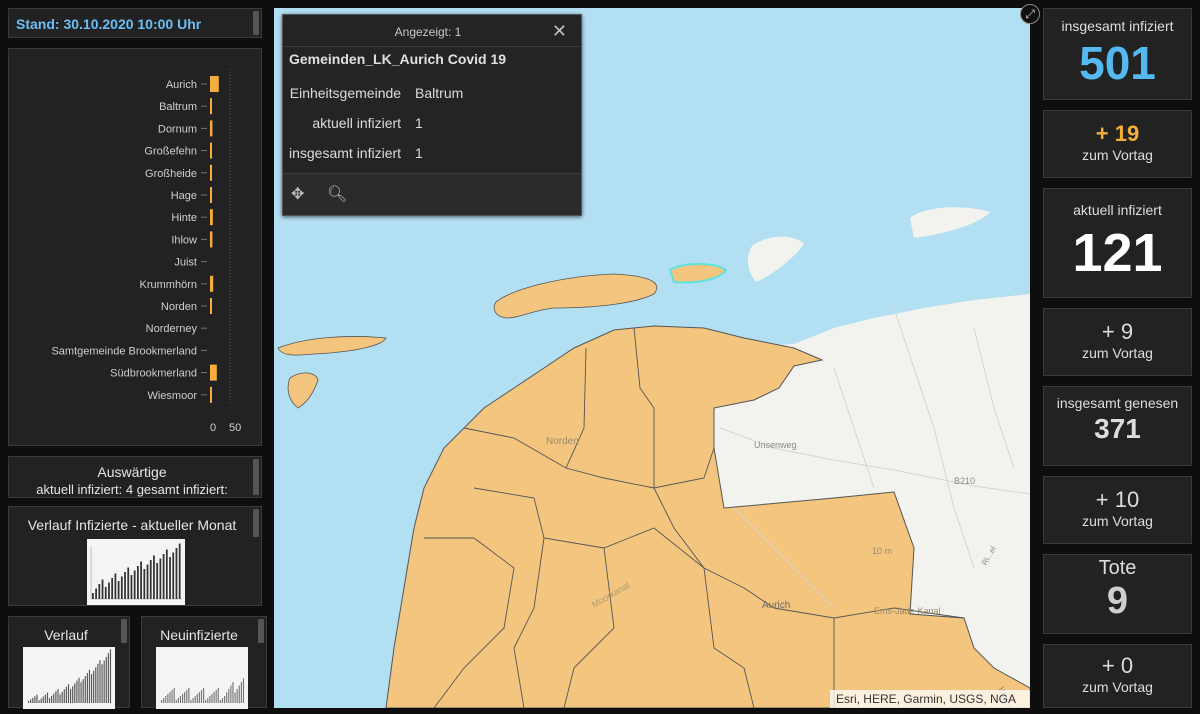 This screenshot has height=714, width=1200. What do you see at coordinates (303, 390) in the screenshot?
I see `island-memmert` at bounding box center [303, 390].